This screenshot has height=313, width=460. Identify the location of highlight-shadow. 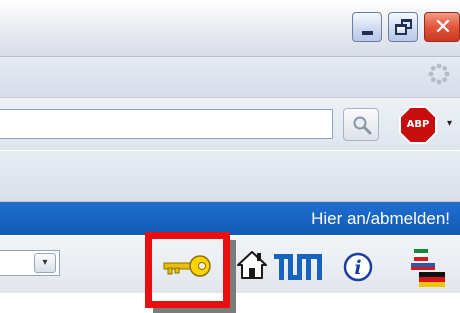
(233, 276).